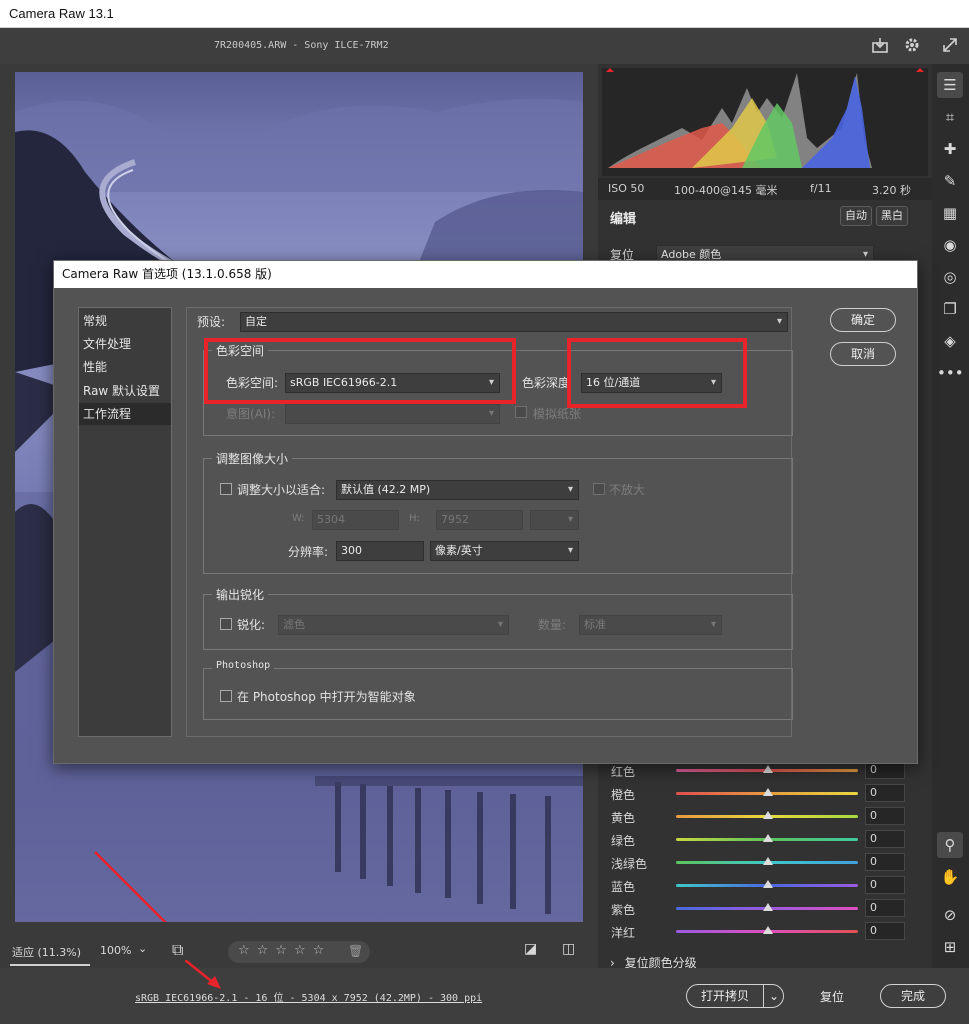  What do you see at coordinates (623, 910) in the screenshot?
I see `hsl-label: 紫色` at bounding box center [623, 910].